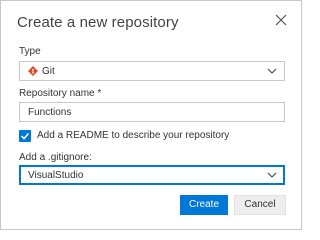  I want to click on gitignore-select: VisualStudio, so click(152, 175).